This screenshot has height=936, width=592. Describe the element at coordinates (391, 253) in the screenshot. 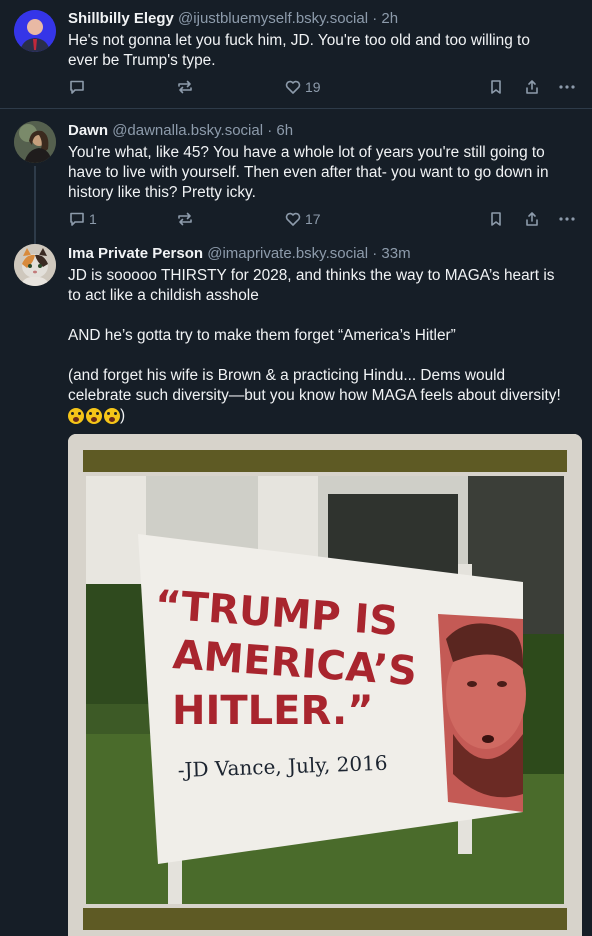

I see `post-time: · 33m` at that location.